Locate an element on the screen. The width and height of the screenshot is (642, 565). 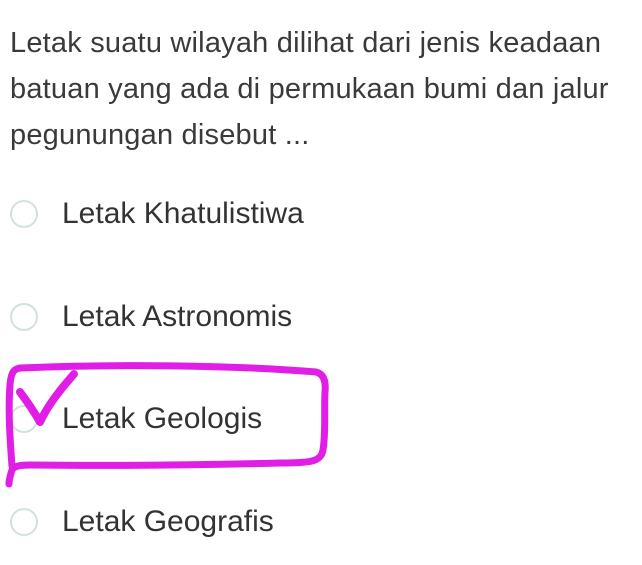
option-letak-astronomis: Letak Astronomis is located at coordinates (151, 317).